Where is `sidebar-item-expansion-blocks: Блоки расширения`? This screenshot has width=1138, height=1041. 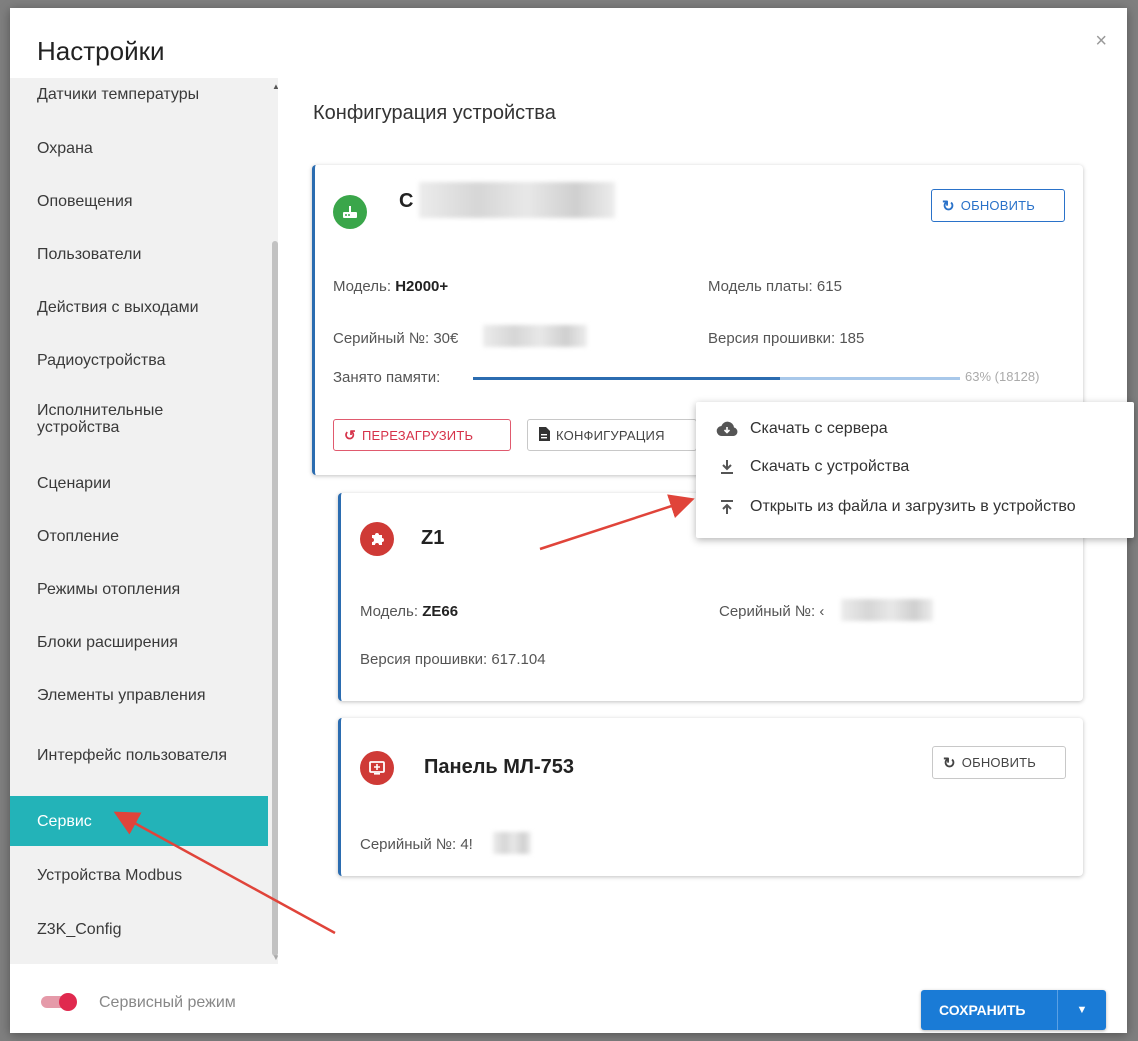 sidebar-item-expansion-blocks: Блоки расширения is located at coordinates (139, 642).